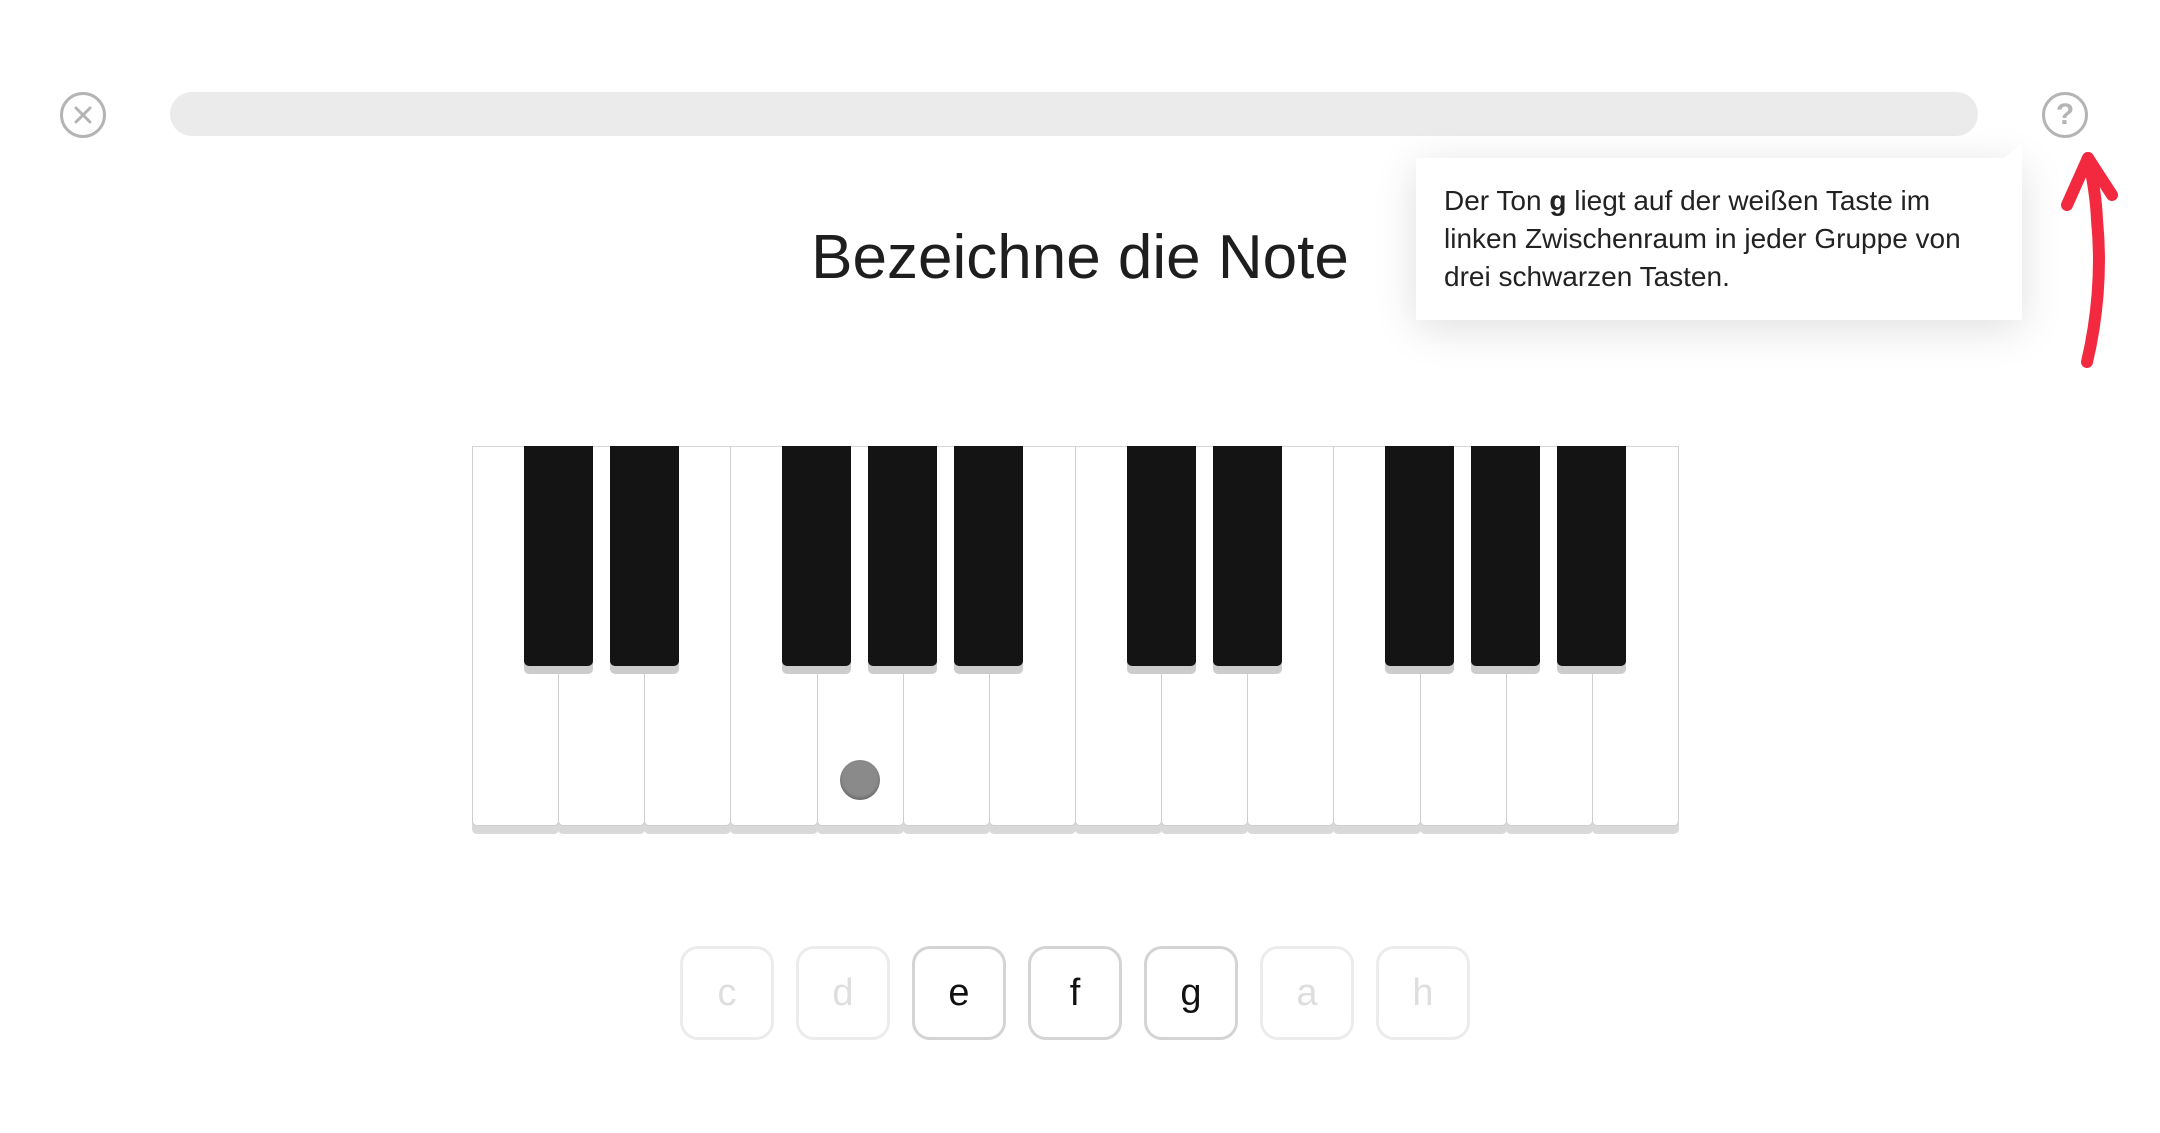  I want to click on help-button: ?, so click(2065, 115).